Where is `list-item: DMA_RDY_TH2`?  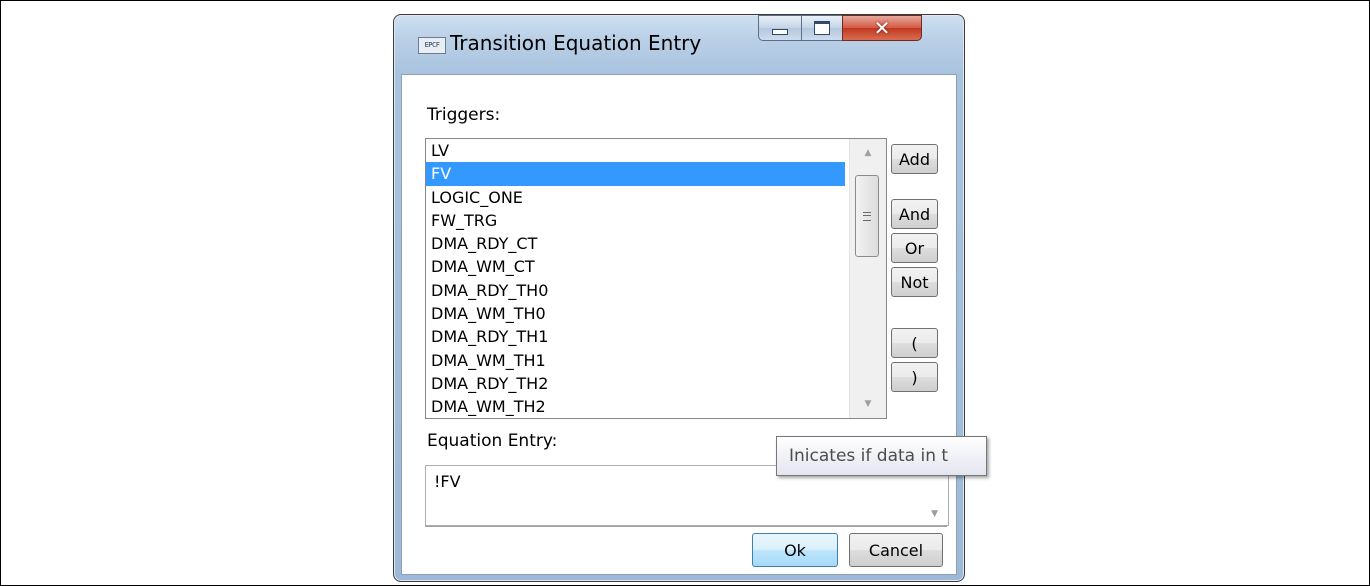
list-item: DMA_RDY_TH2 is located at coordinates (635, 383).